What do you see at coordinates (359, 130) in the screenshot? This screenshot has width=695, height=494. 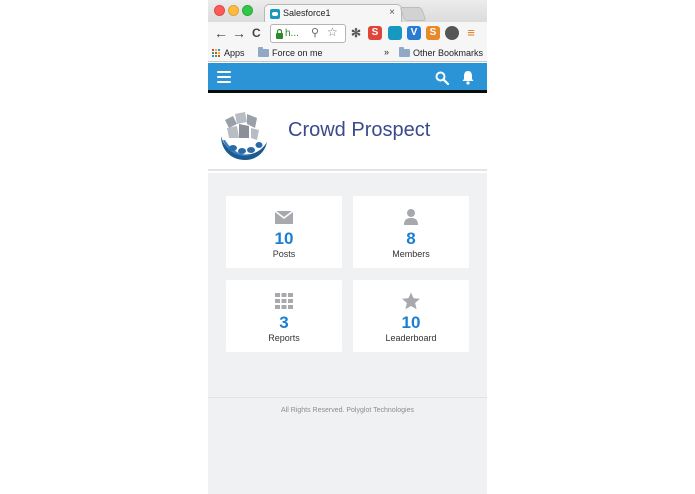 I see `brand-name: Crowd Prospect` at bounding box center [359, 130].